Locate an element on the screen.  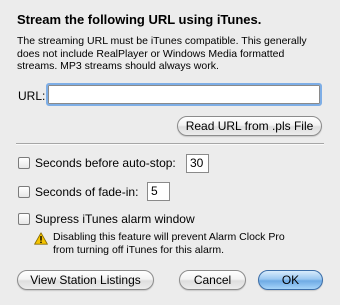
dialog-title: Stream the following URL using iTunes. is located at coordinates (139, 19).